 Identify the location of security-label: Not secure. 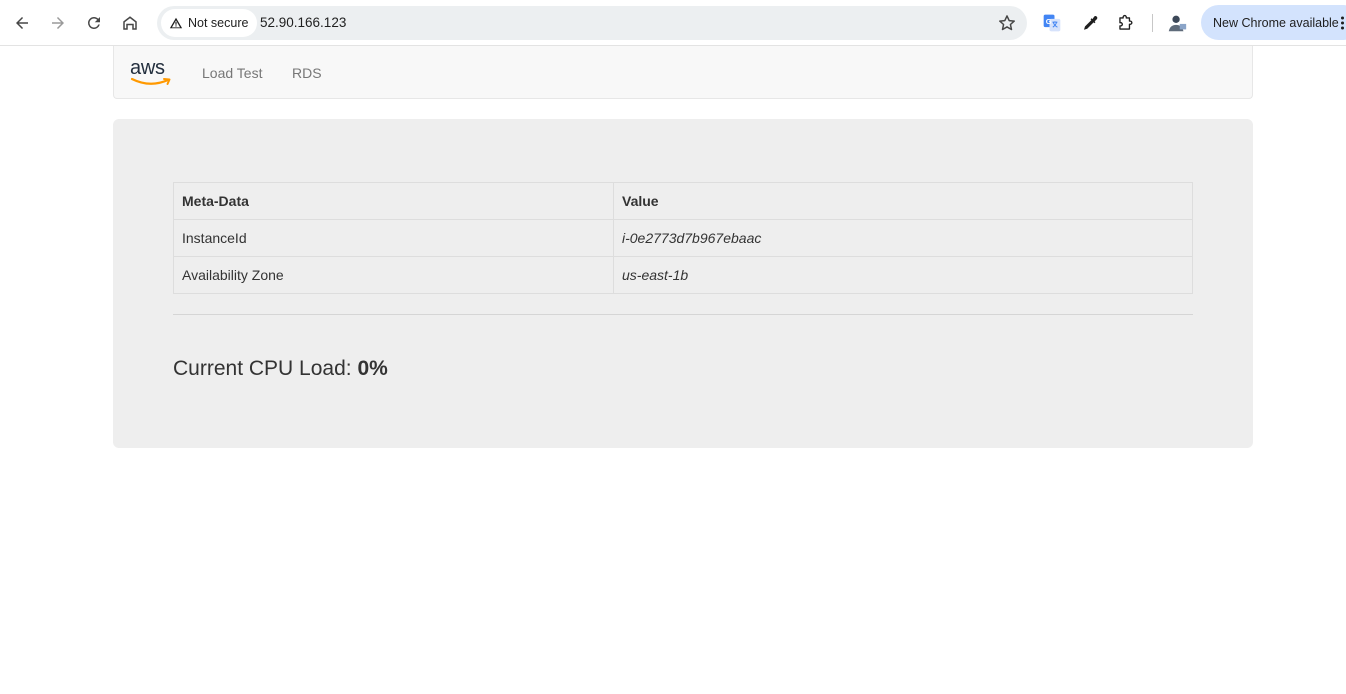
(218, 23).